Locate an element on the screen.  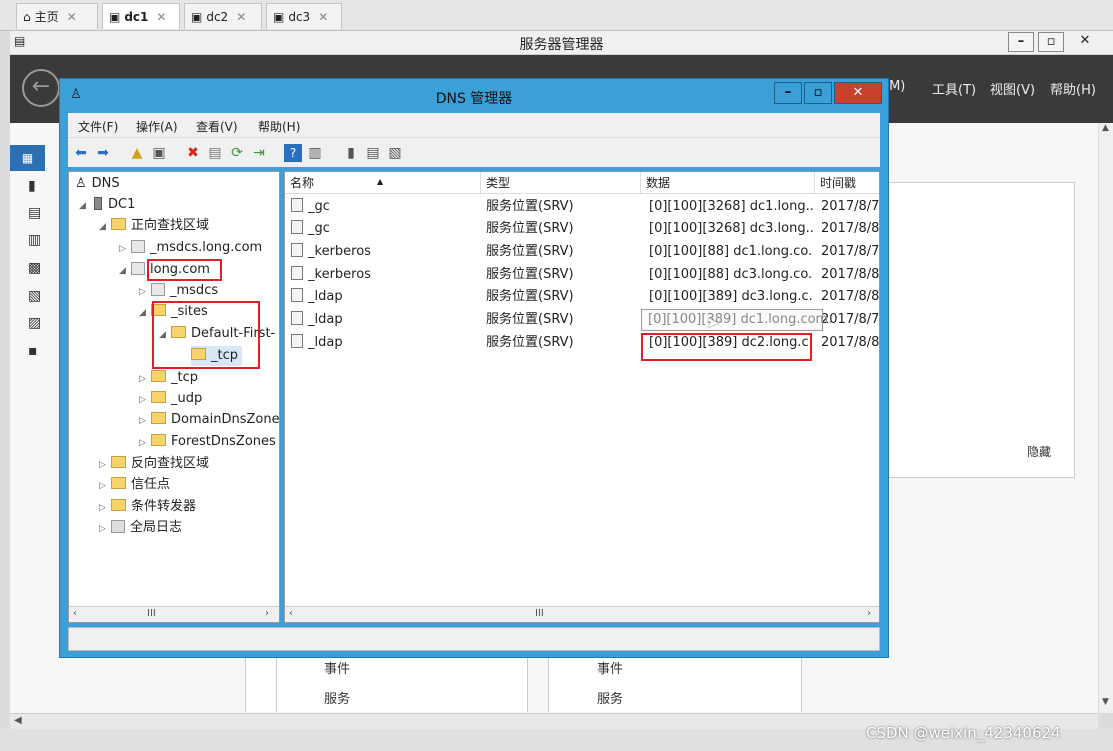
tree-hscrollbar: ‹ III › is located at coordinates (174, 614).